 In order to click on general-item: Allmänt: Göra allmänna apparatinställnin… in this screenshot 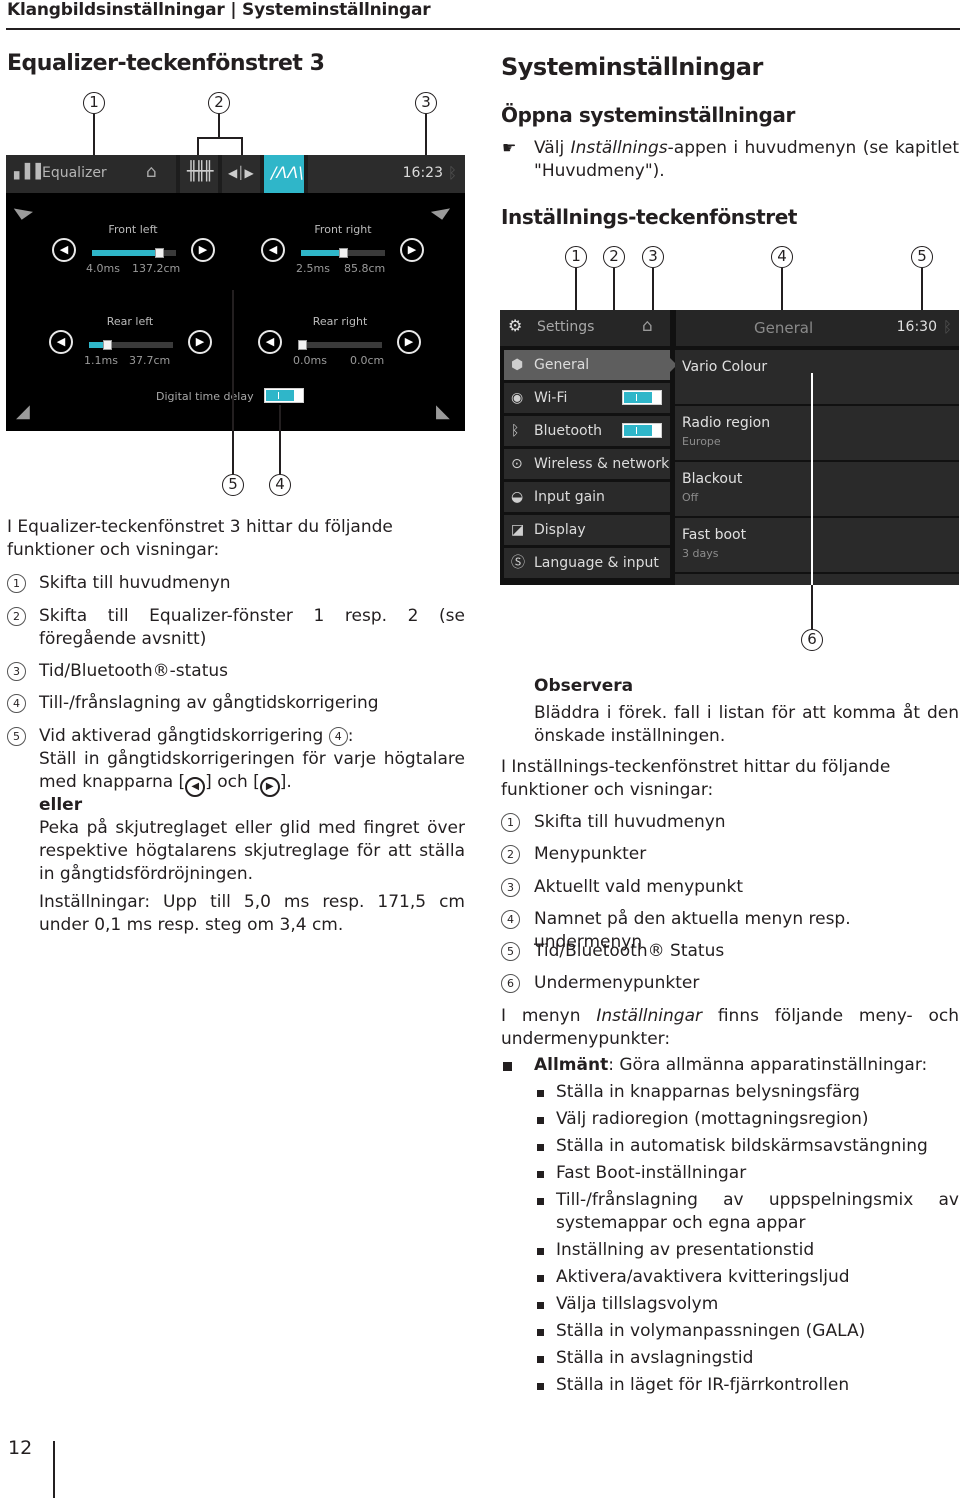, I will do `click(730, 1065)`.